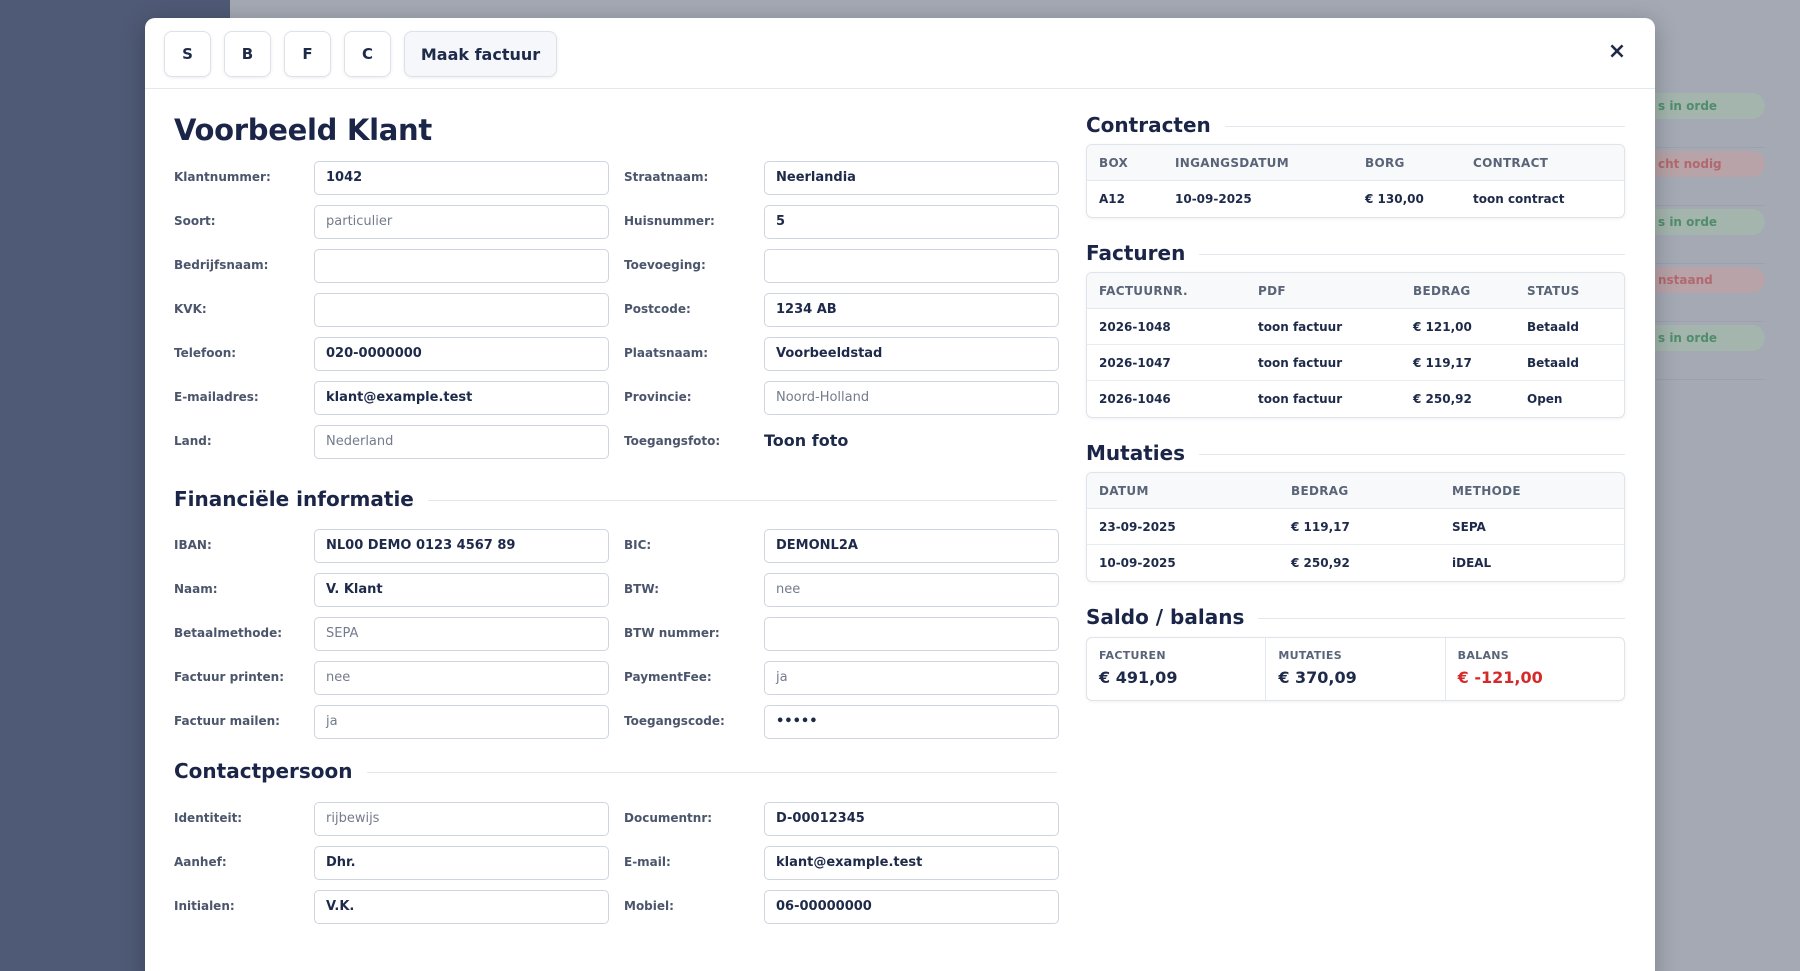 This screenshot has width=1800, height=971. Describe the element at coordinates (1702, 280) in the screenshot. I see `status-badge: nstaand` at that location.